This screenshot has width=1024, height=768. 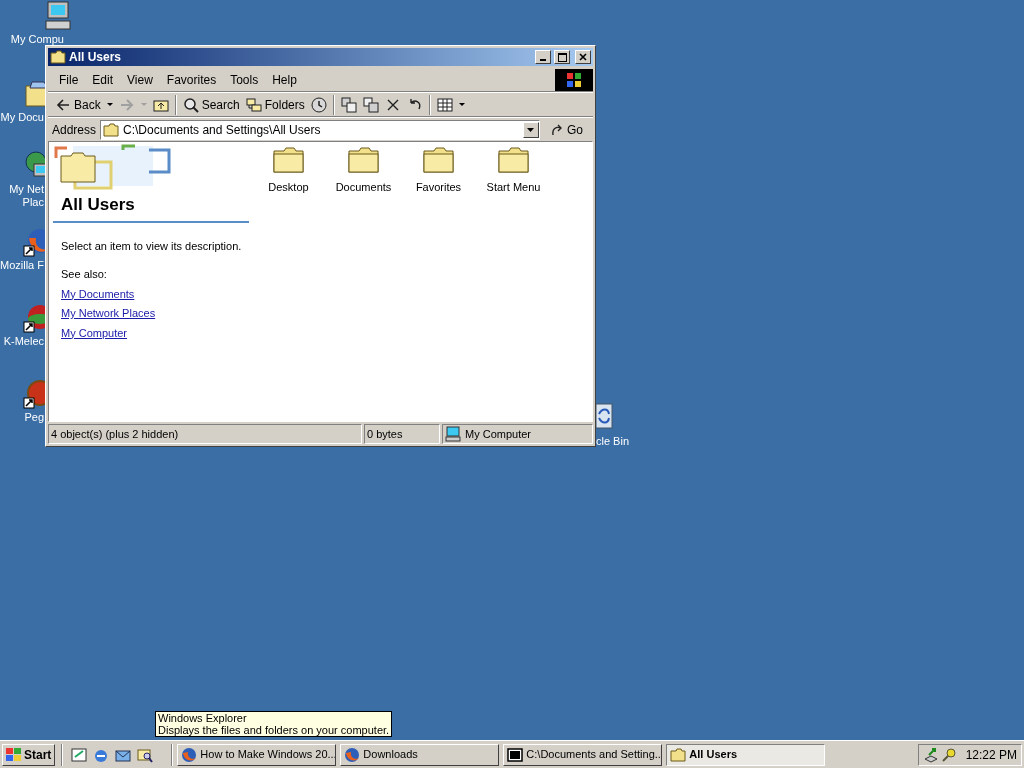 I want to click on start-button: Start, so click(x=29, y=754).